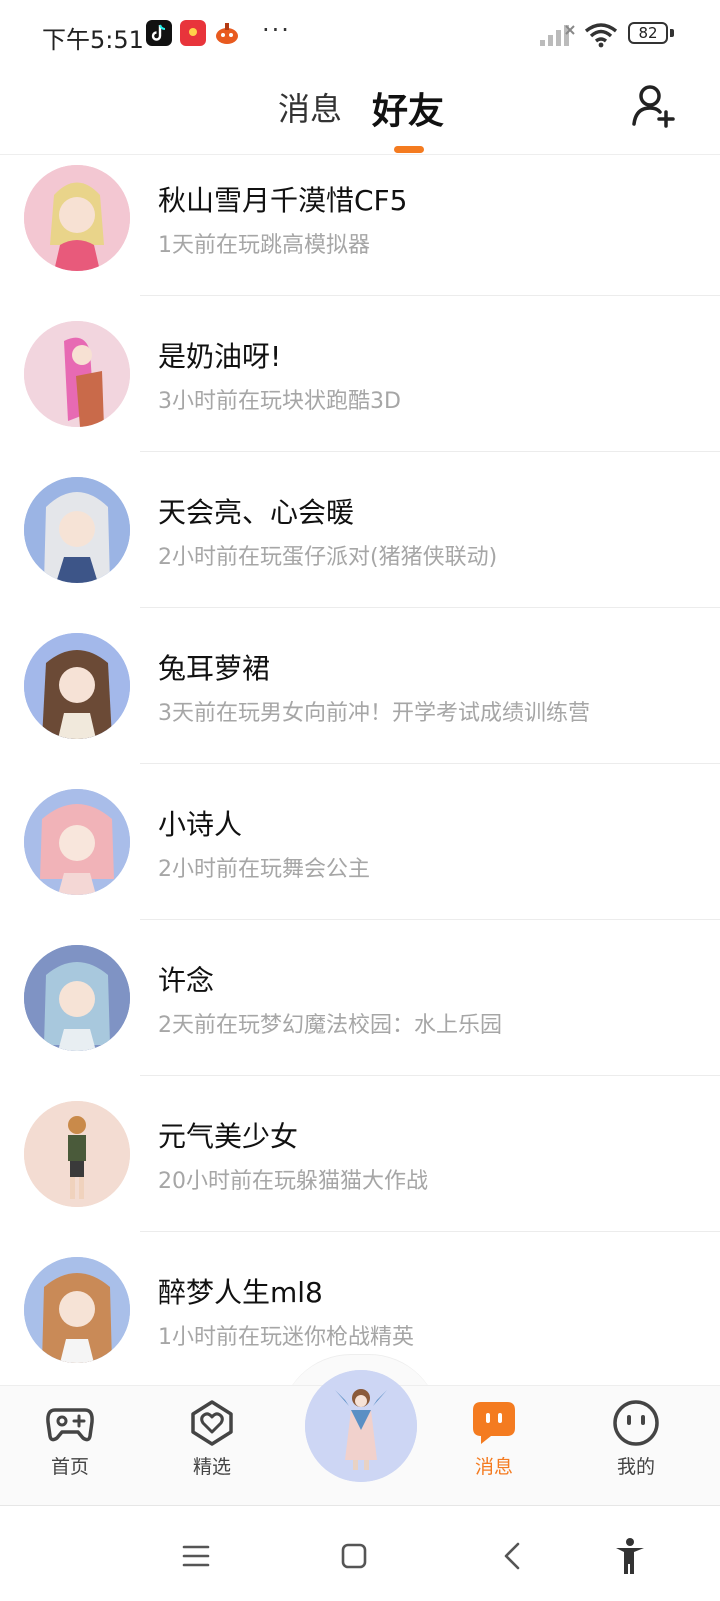  What do you see at coordinates (212, 1423) in the screenshot?
I see `heart-badge-icon` at bounding box center [212, 1423].